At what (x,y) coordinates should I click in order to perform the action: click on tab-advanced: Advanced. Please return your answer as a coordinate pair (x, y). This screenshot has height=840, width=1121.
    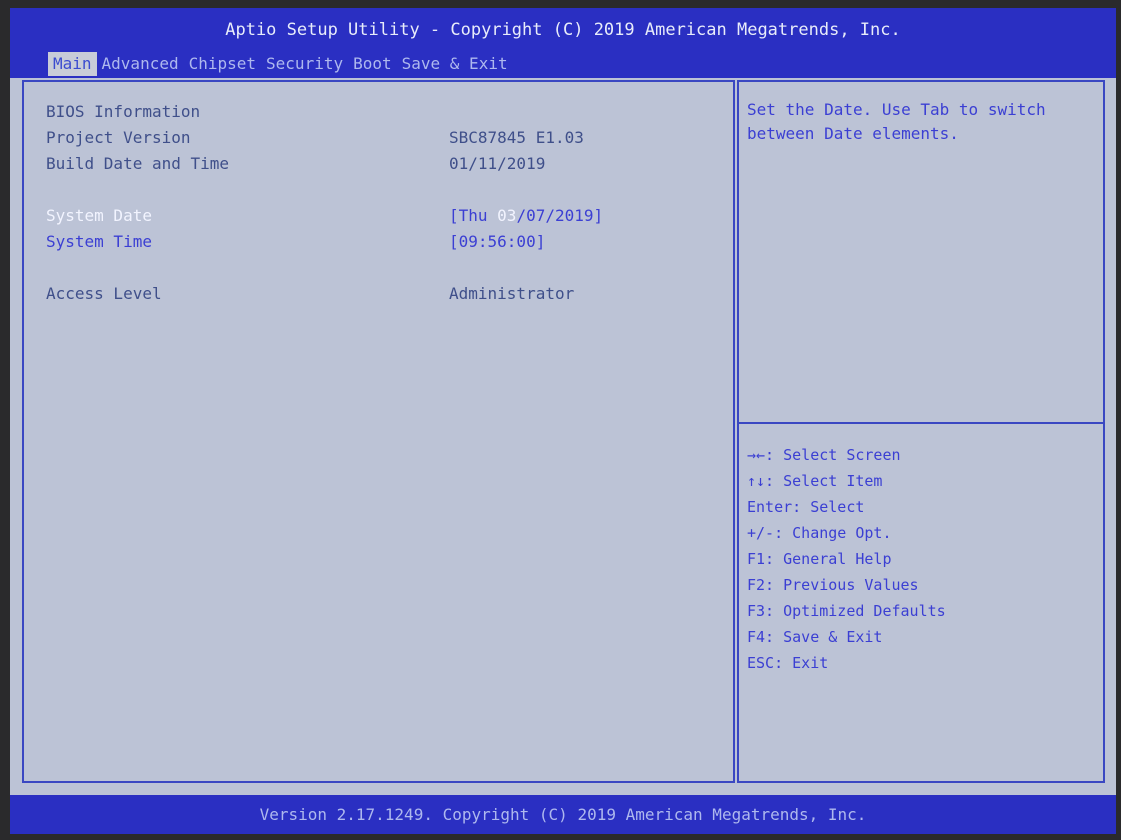
    Looking at the image, I should click on (140, 64).